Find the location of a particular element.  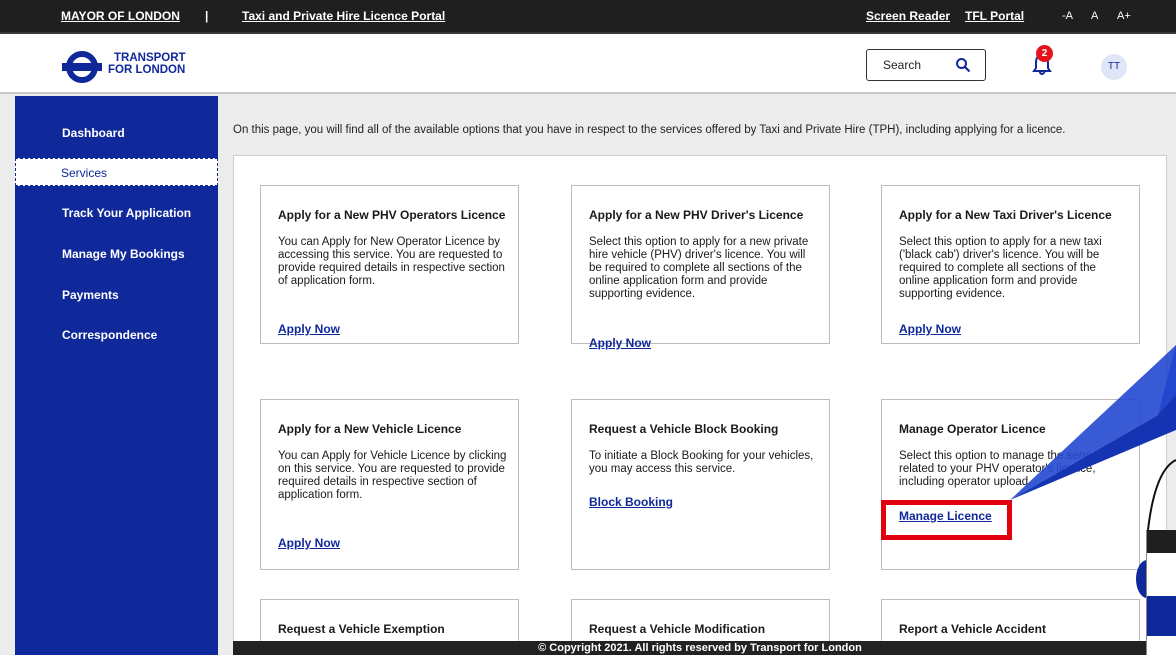

sidebar-item-track-application: Track Your Application is located at coordinates (116, 213).